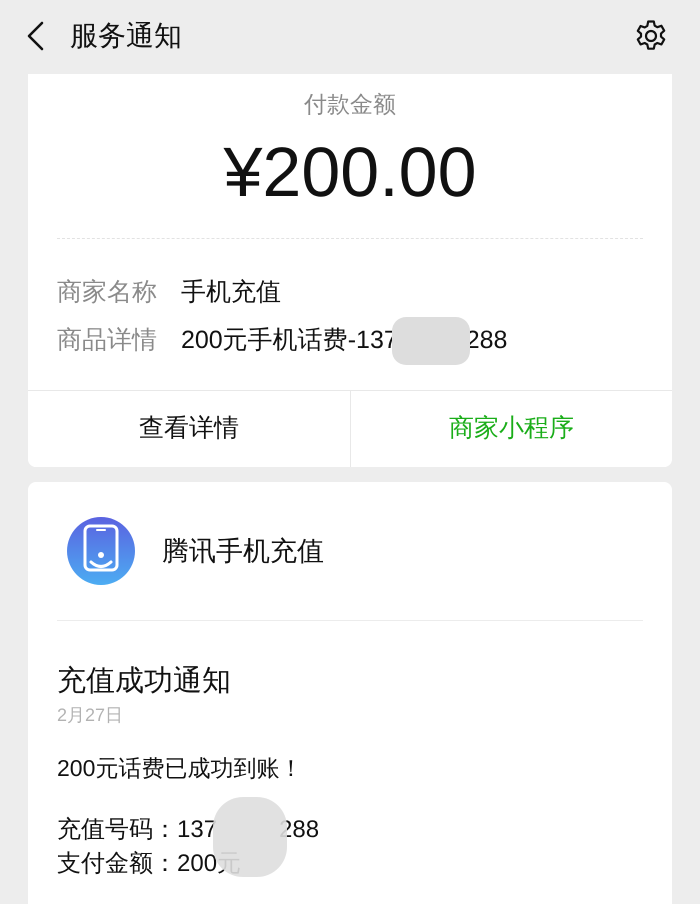 This screenshot has height=904, width=700. Describe the element at coordinates (350, 104) in the screenshot. I see `amount-label: 付款金额` at that location.